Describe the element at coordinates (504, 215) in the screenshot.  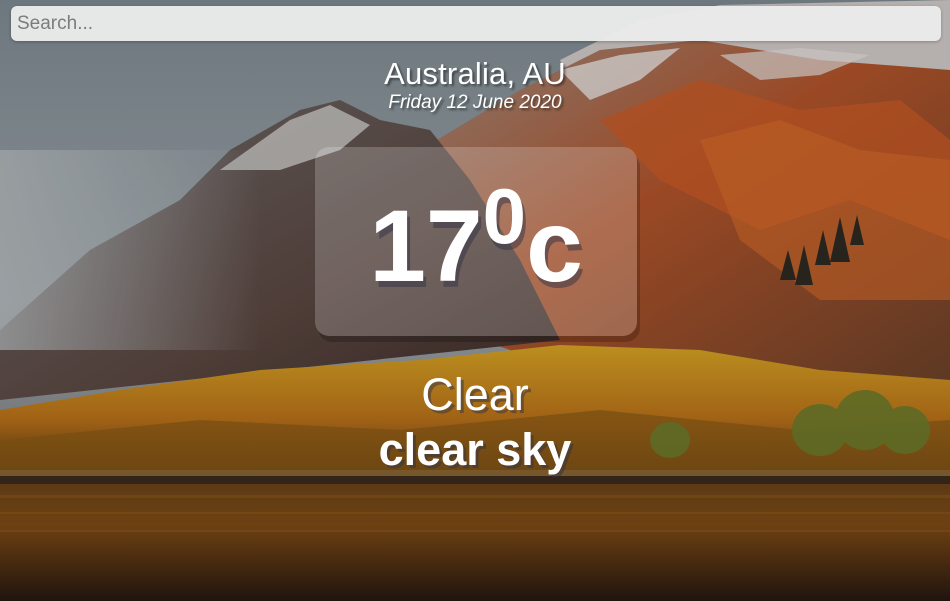
I see `degree-symbol: 0` at that location.